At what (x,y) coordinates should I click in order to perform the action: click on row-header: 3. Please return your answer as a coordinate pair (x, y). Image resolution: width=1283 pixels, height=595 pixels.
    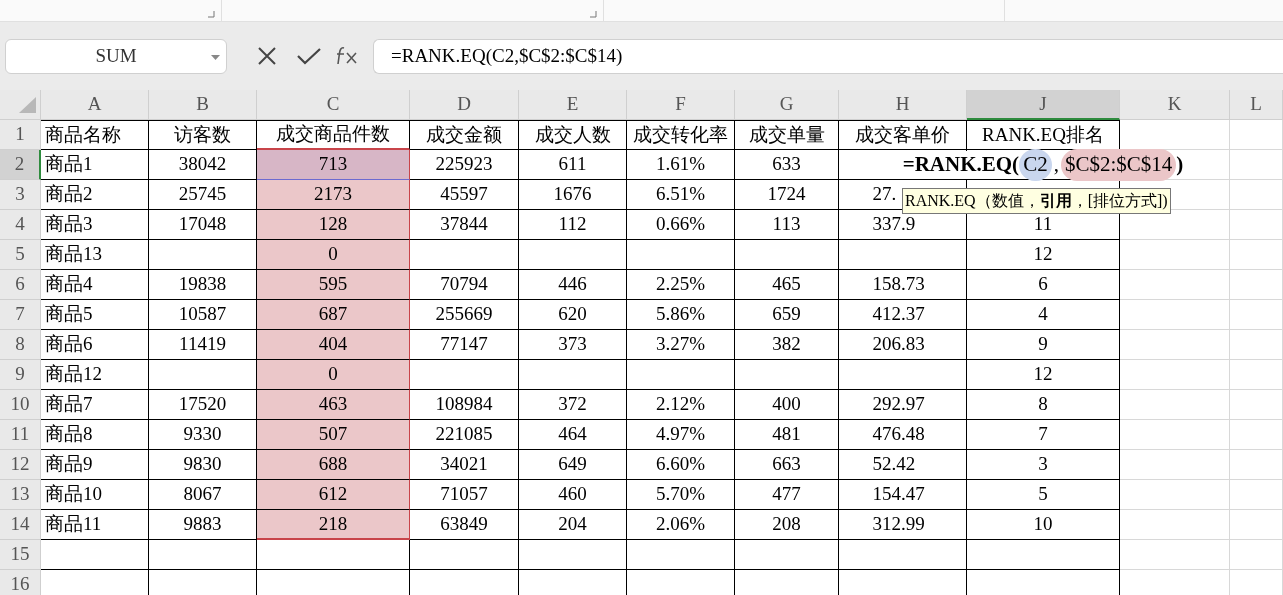
    Looking at the image, I should click on (20, 195).